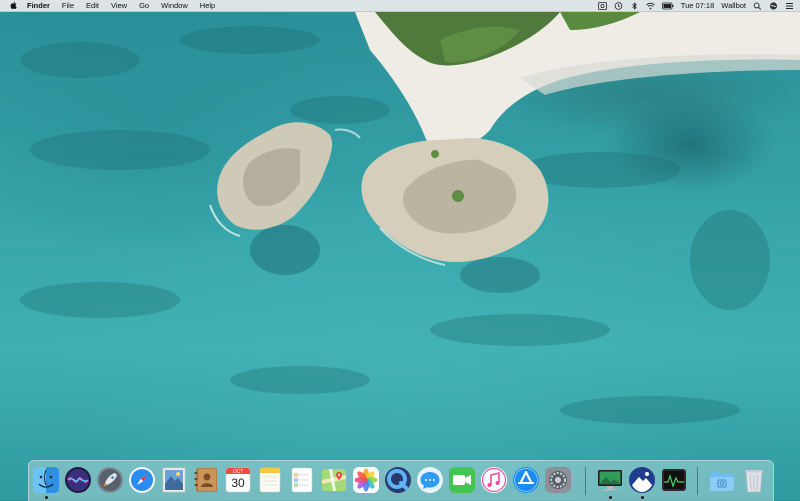 Image resolution: width=800 pixels, height=501 pixels. I want to click on itunes-icon, so click(494, 480).